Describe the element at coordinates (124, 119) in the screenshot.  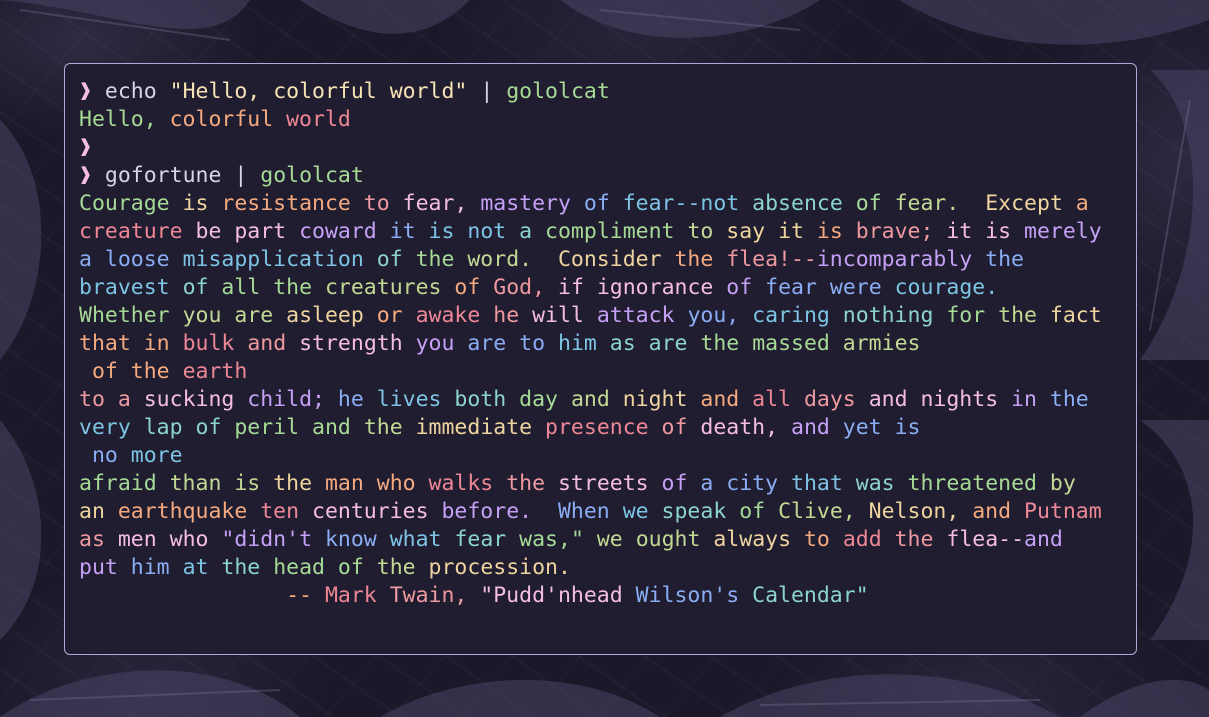
I see `output-text: Hello,` at that location.